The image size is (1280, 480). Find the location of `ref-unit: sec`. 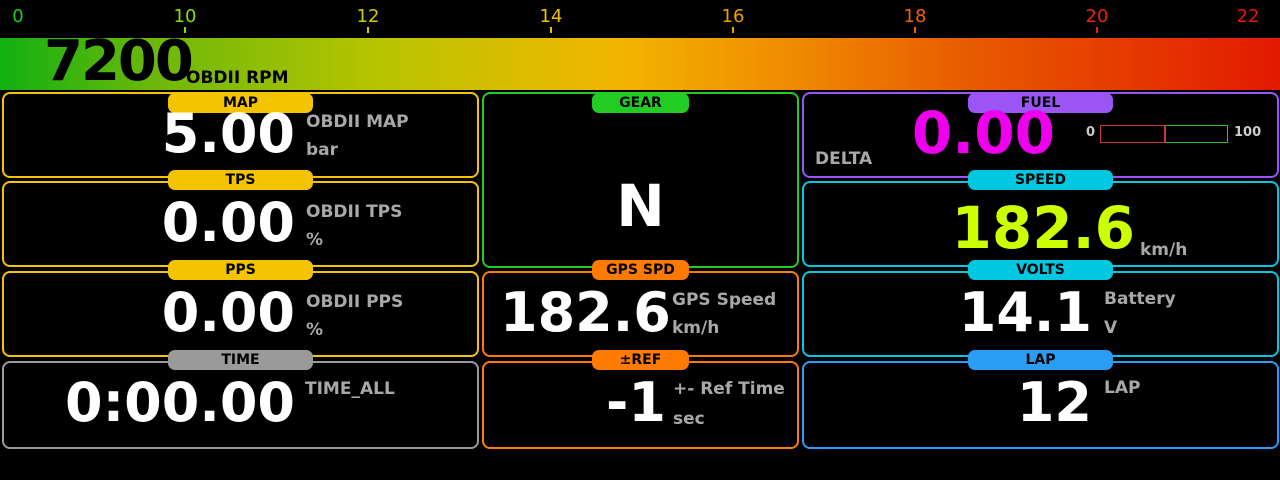

ref-unit: sec is located at coordinates (689, 419).